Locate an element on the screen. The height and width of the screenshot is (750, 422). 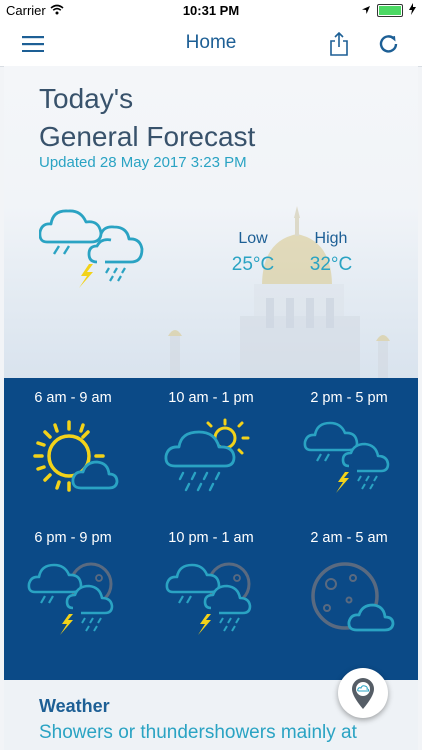
battery-icon is located at coordinates (390, 10).